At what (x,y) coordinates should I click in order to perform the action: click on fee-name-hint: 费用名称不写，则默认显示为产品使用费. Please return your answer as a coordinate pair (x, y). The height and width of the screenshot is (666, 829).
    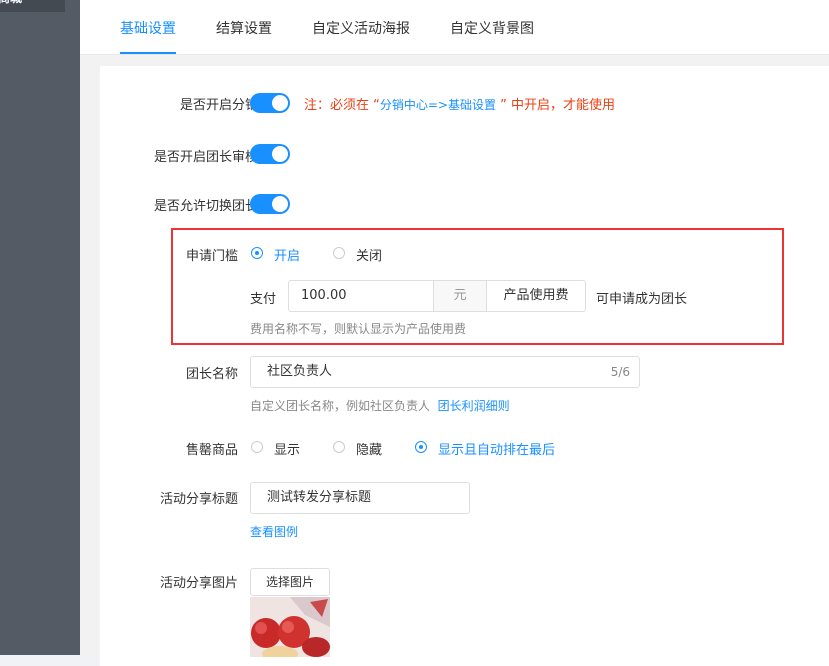
    Looking at the image, I should click on (358, 329).